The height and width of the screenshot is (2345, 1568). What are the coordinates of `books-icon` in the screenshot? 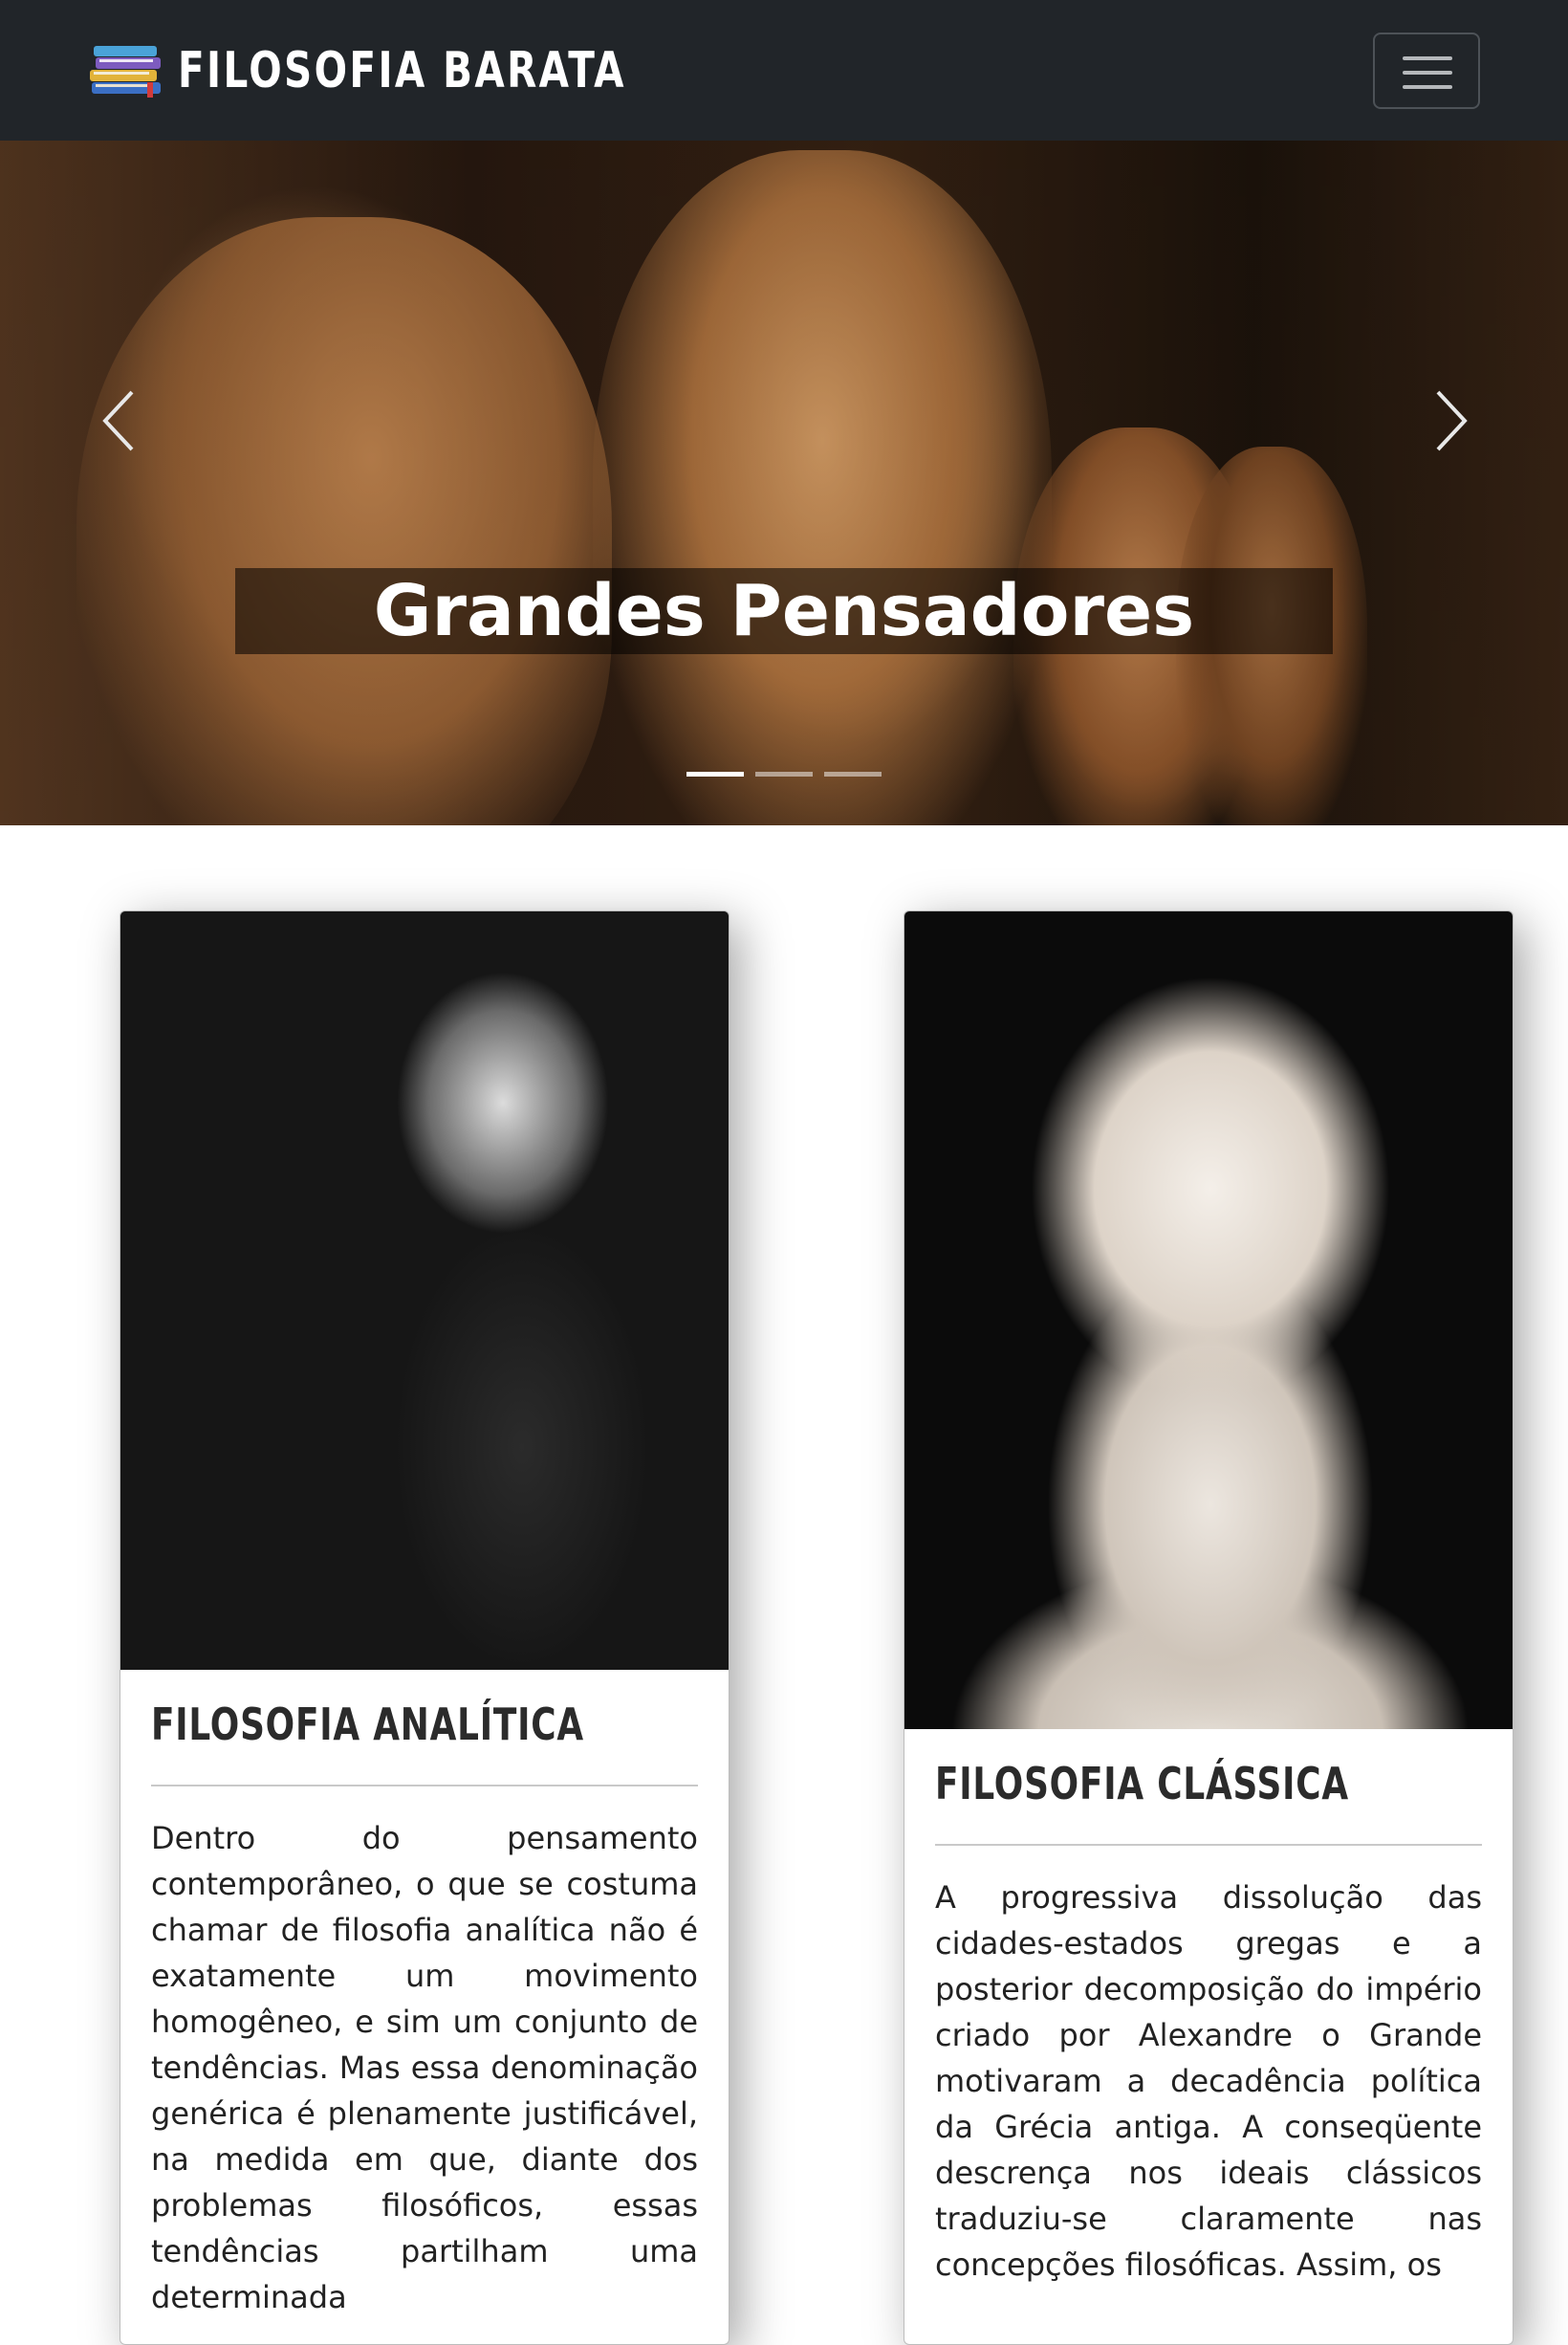 It's located at (126, 70).